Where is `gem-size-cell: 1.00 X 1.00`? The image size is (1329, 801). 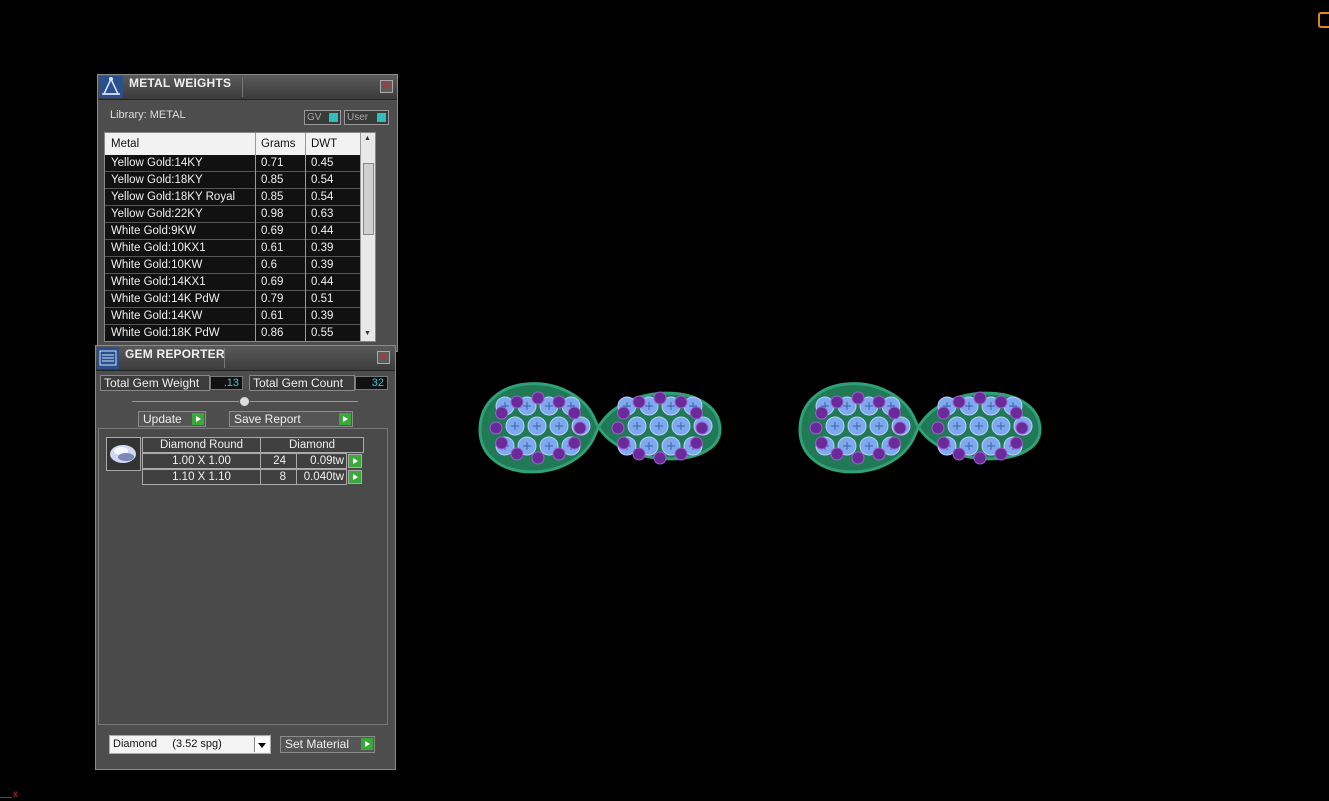 gem-size-cell: 1.00 X 1.00 is located at coordinates (201, 461).